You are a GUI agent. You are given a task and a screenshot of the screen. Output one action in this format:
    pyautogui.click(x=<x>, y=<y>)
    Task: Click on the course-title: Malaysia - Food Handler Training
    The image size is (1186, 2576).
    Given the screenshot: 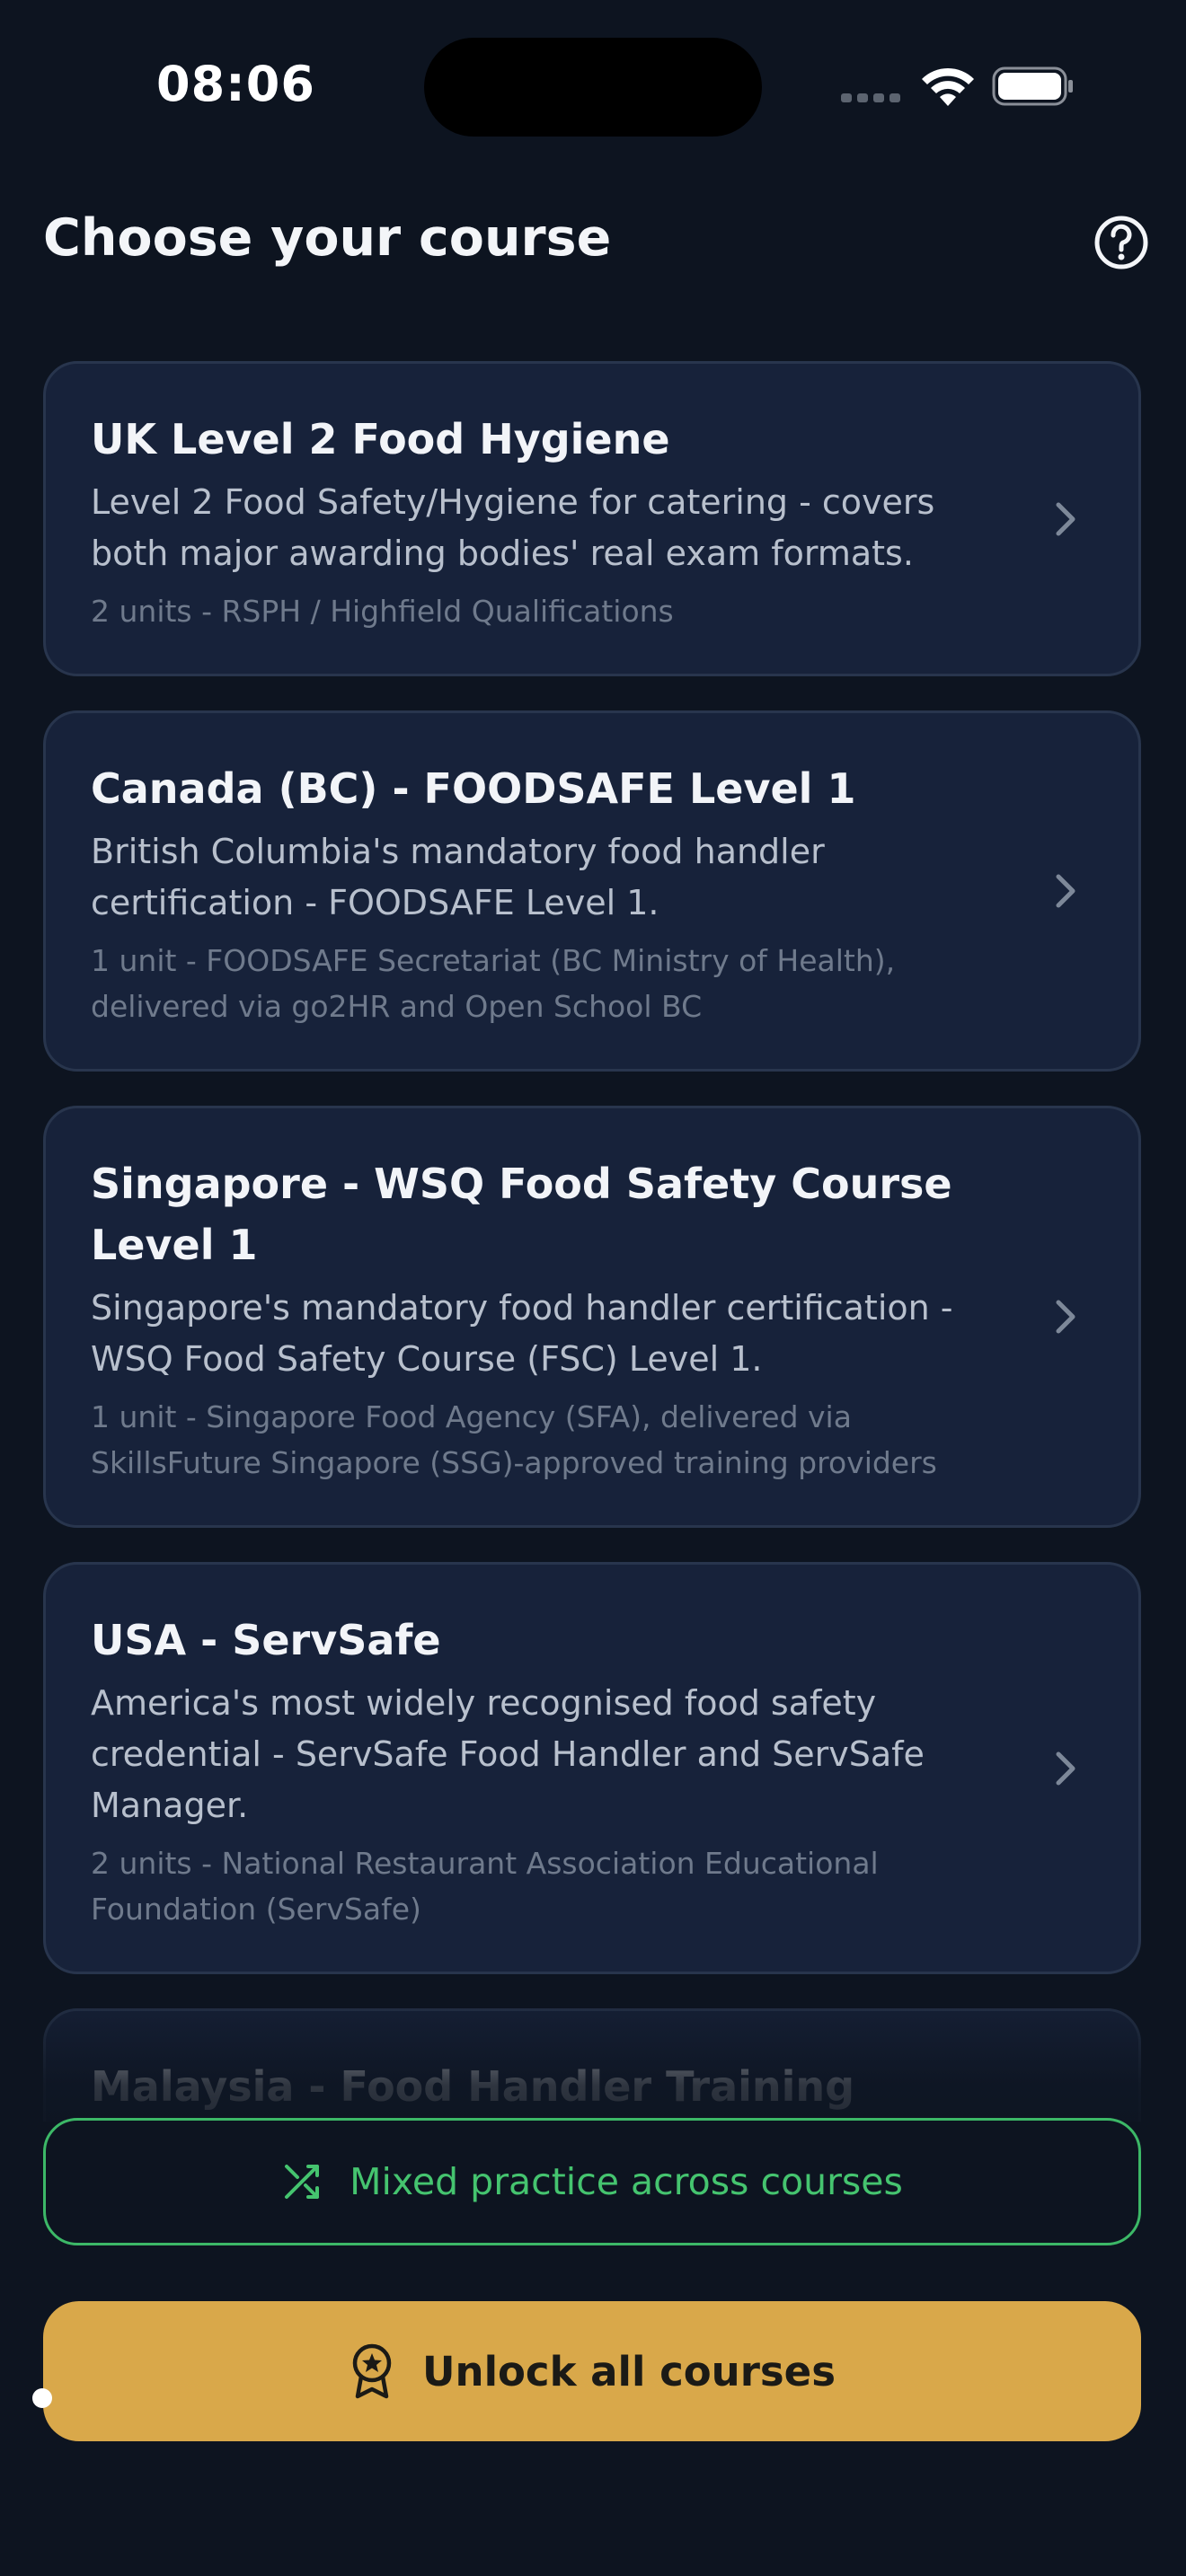 What is the action you would take?
    pyautogui.click(x=473, y=2086)
    